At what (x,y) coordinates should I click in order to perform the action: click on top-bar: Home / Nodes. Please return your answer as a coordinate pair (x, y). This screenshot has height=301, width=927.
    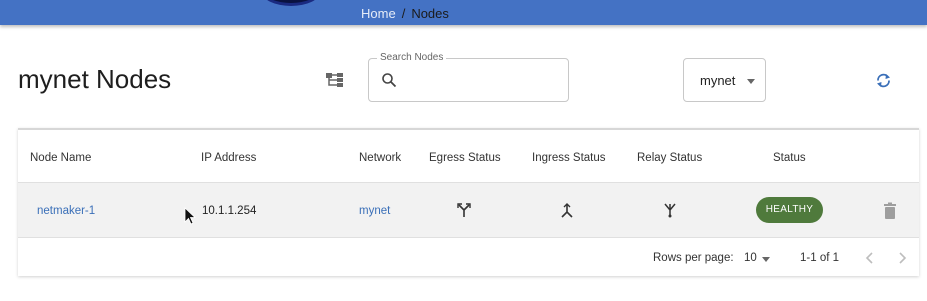
    Looking at the image, I should click on (463, 12).